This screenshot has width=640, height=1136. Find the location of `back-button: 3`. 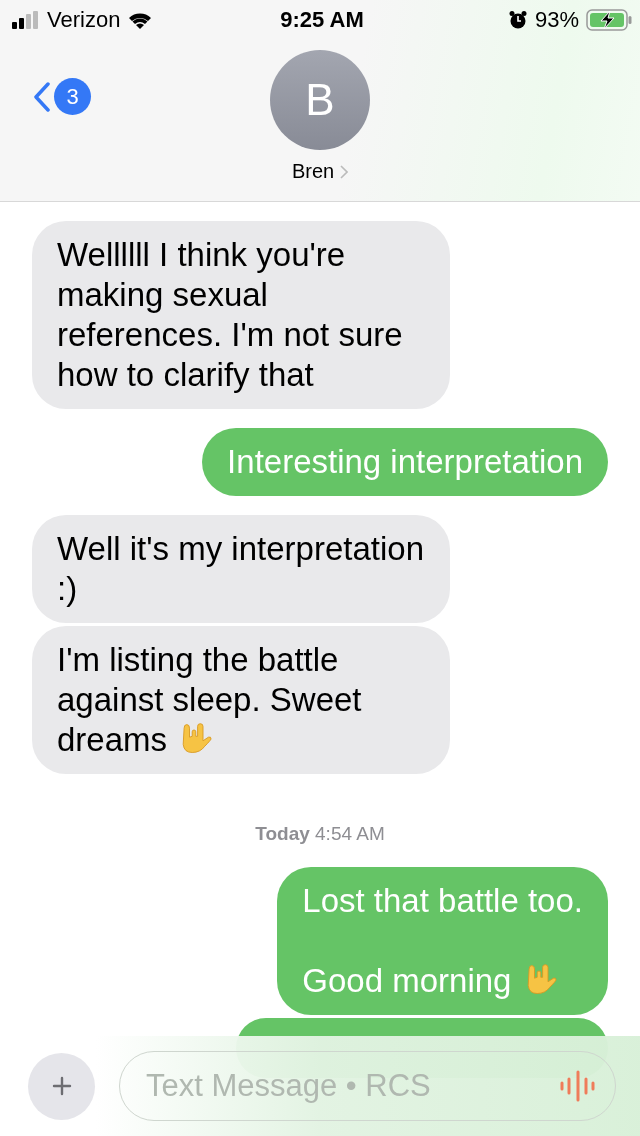

back-button: 3 is located at coordinates (62, 96).